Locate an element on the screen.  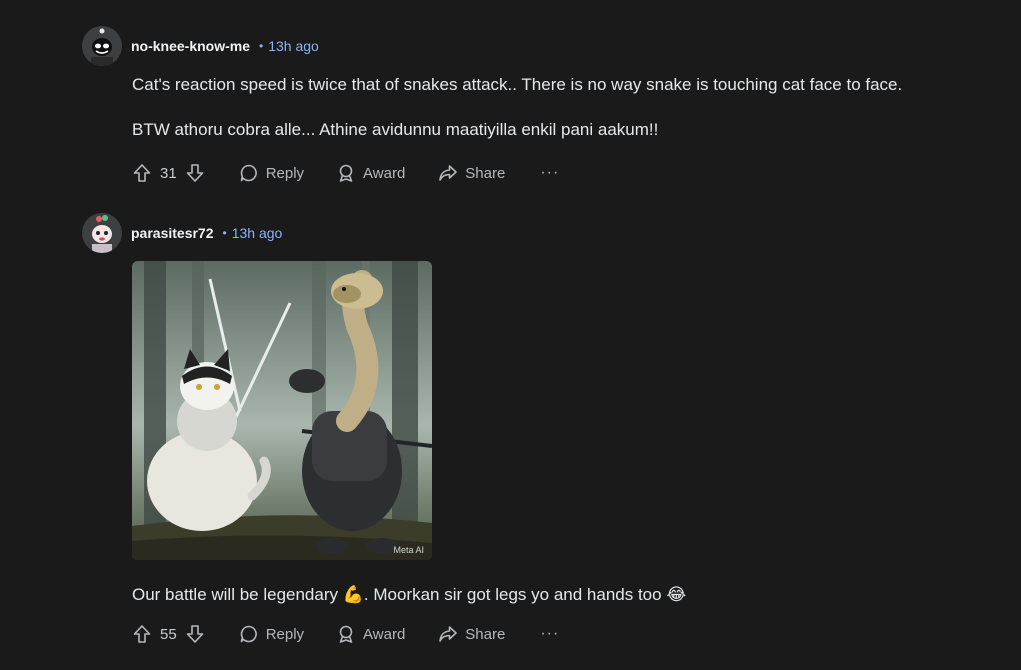
comment-text: Our battle will be legendary is located at coordinates (237, 594).